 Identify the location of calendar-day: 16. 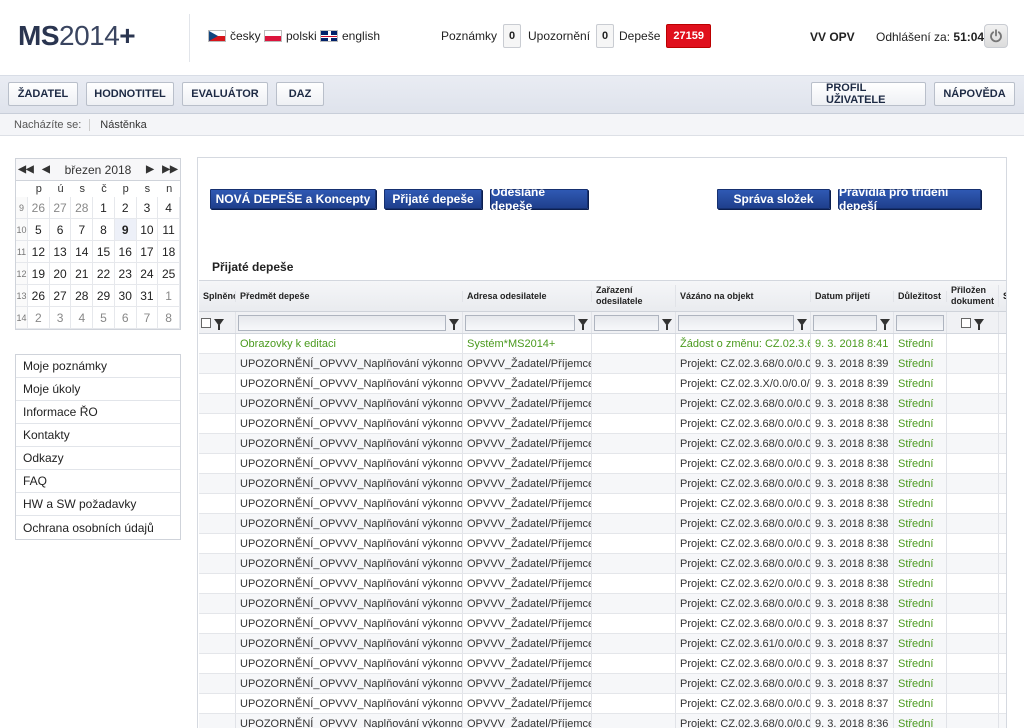
(125, 252).